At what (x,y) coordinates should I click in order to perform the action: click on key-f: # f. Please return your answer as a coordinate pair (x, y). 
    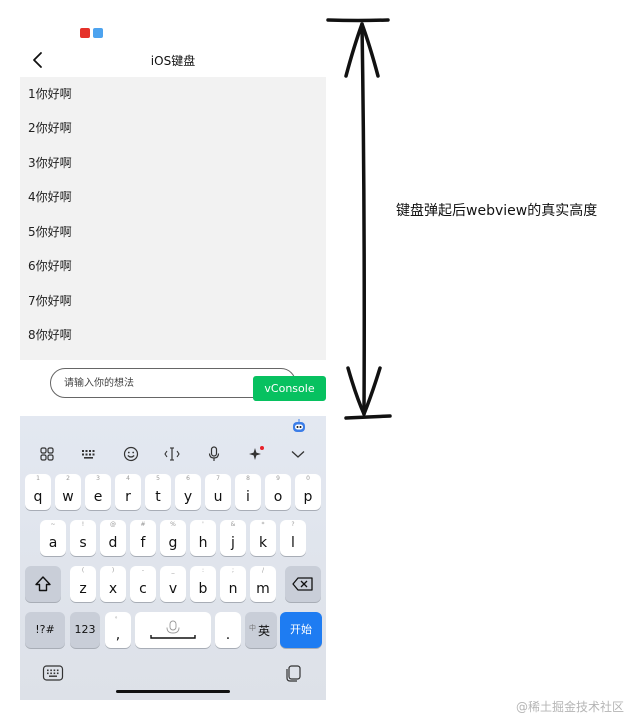
    Looking at the image, I should click on (143, 538).